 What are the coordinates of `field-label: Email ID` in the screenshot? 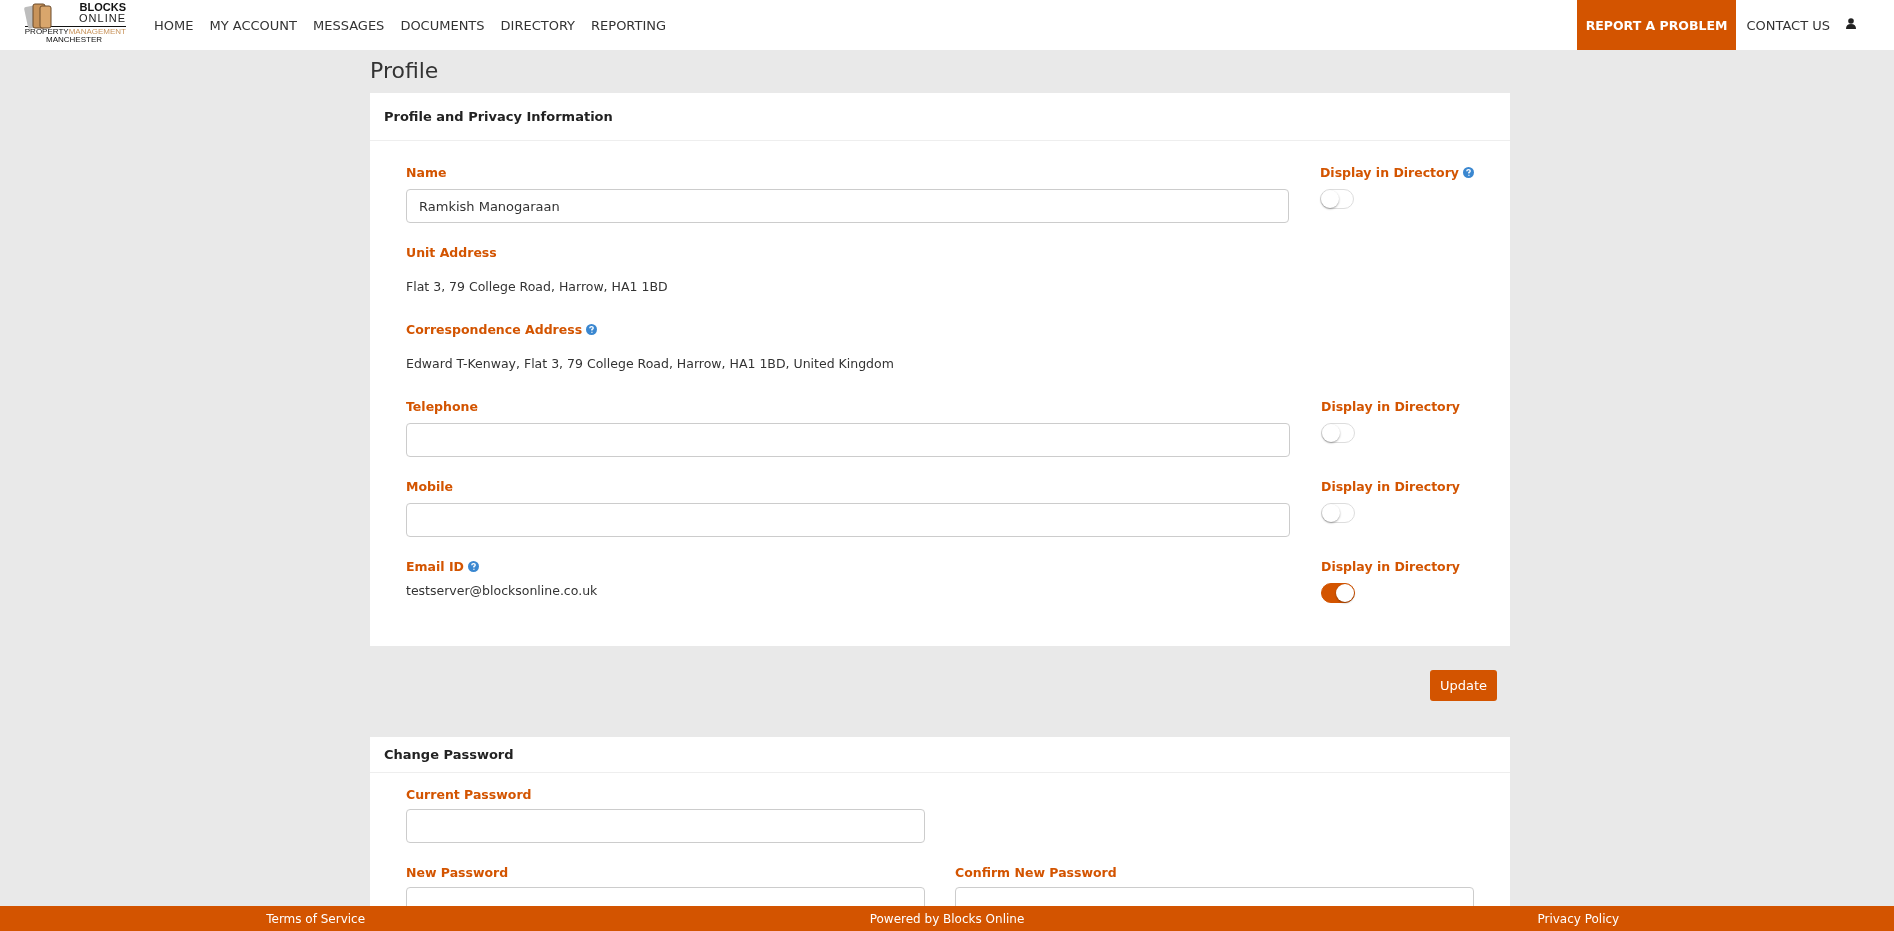 It's located at (435, 567).